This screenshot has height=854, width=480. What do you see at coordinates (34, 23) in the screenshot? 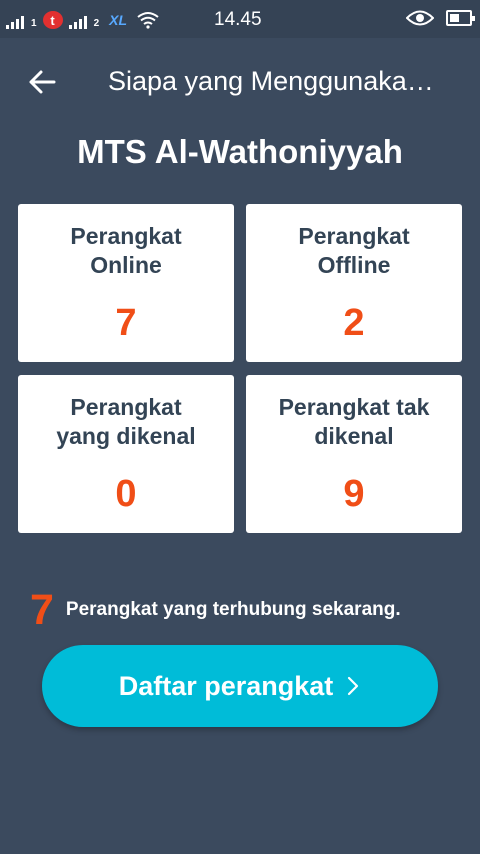
I see `sim1-label: 1` at bounding box center [34, 23].